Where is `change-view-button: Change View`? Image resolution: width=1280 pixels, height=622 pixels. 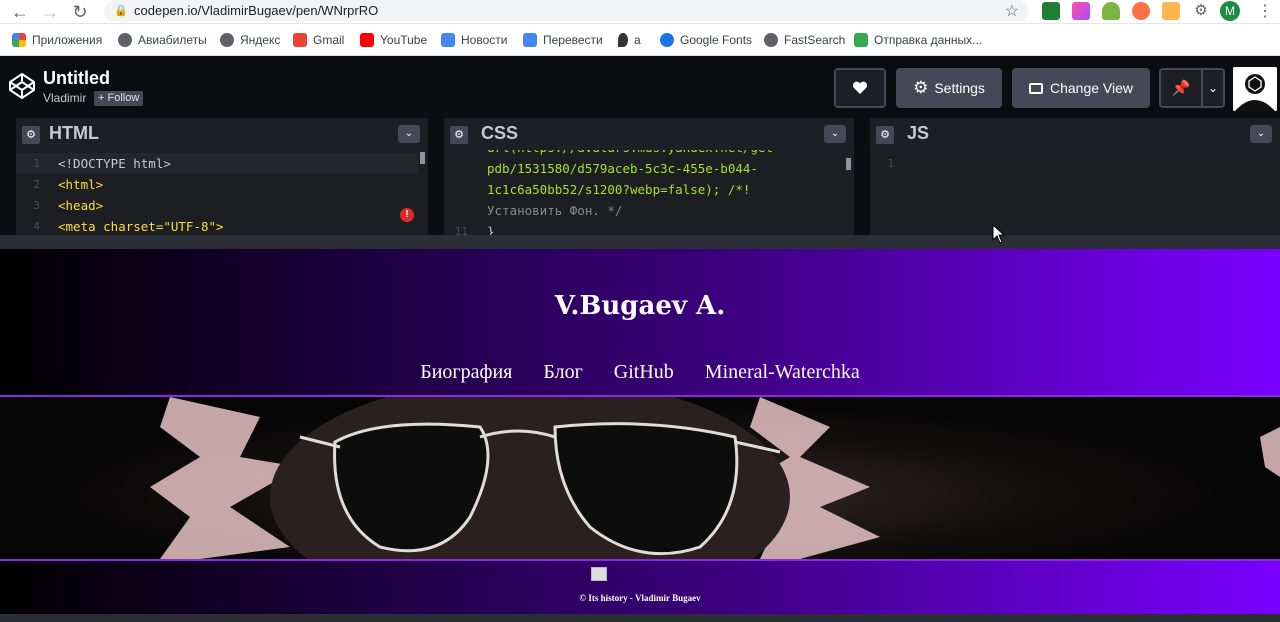
change-view-button: Change View is located at coordinates (1081, 88).